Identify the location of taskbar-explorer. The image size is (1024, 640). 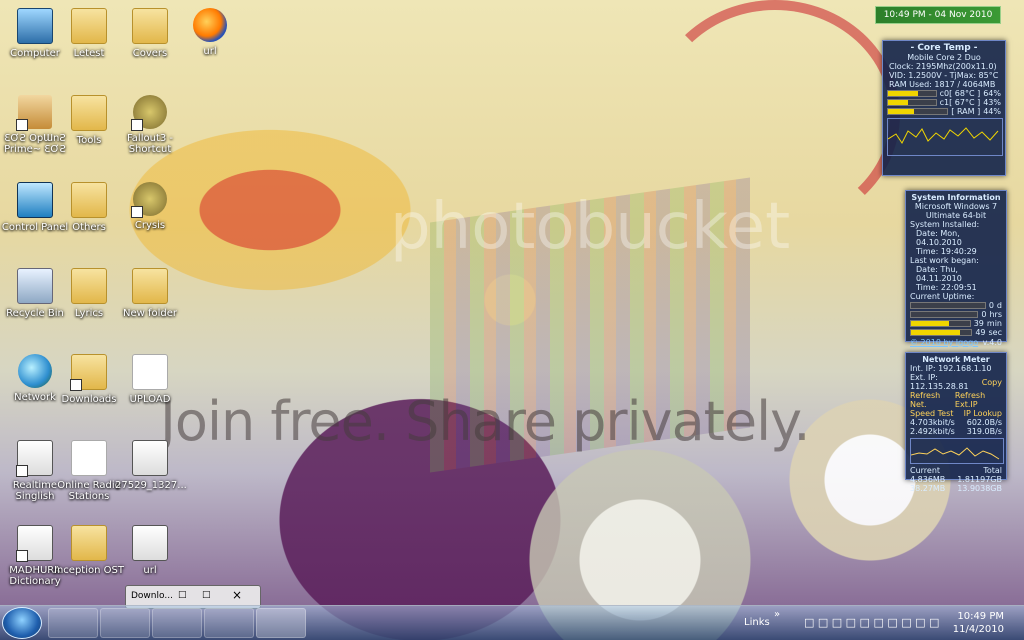
(229, 623).